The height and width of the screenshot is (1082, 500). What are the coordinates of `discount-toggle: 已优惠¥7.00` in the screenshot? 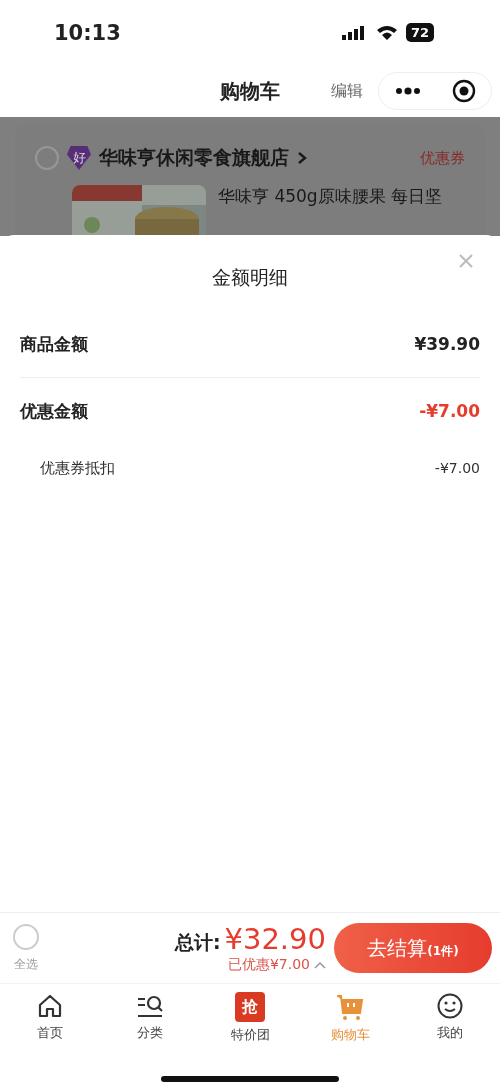 It's located at (276, 965).